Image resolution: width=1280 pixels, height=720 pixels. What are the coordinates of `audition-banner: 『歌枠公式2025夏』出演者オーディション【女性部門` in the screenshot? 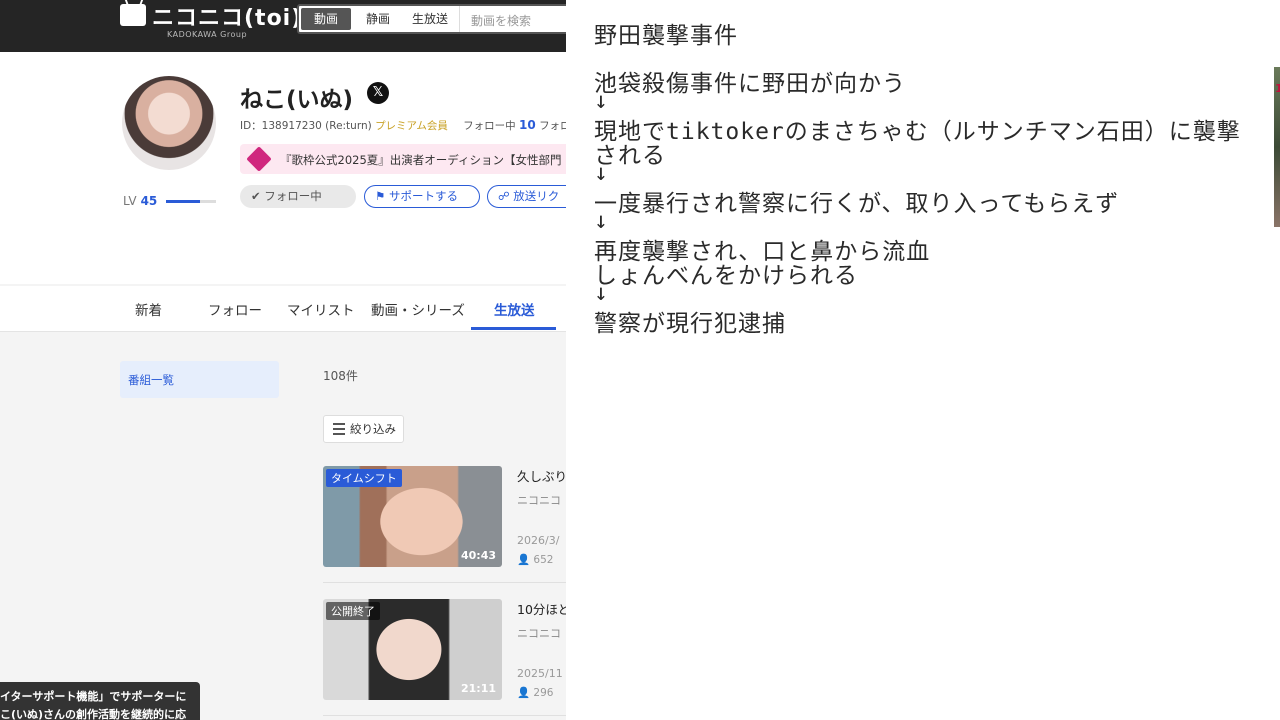 It's located at (403, 159).